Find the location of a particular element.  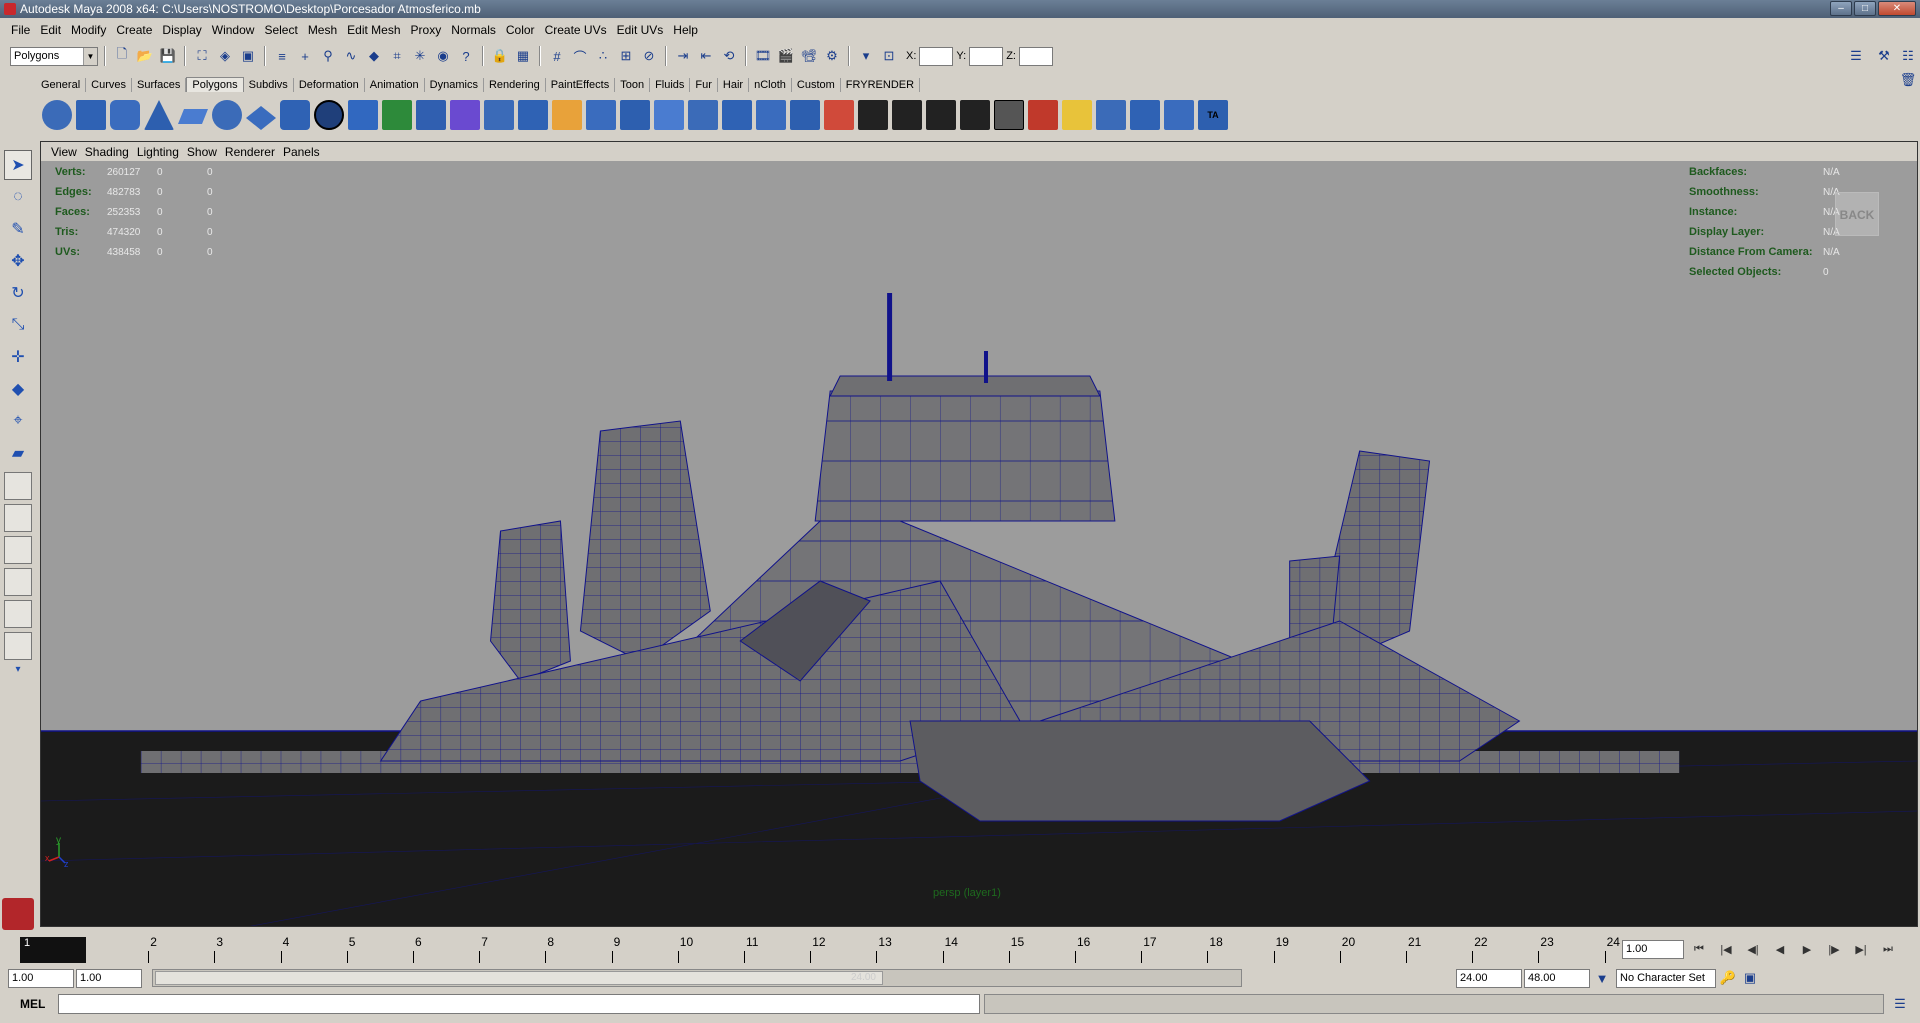

layout-more-icon: ▾ is located at coordinates (18, 669).